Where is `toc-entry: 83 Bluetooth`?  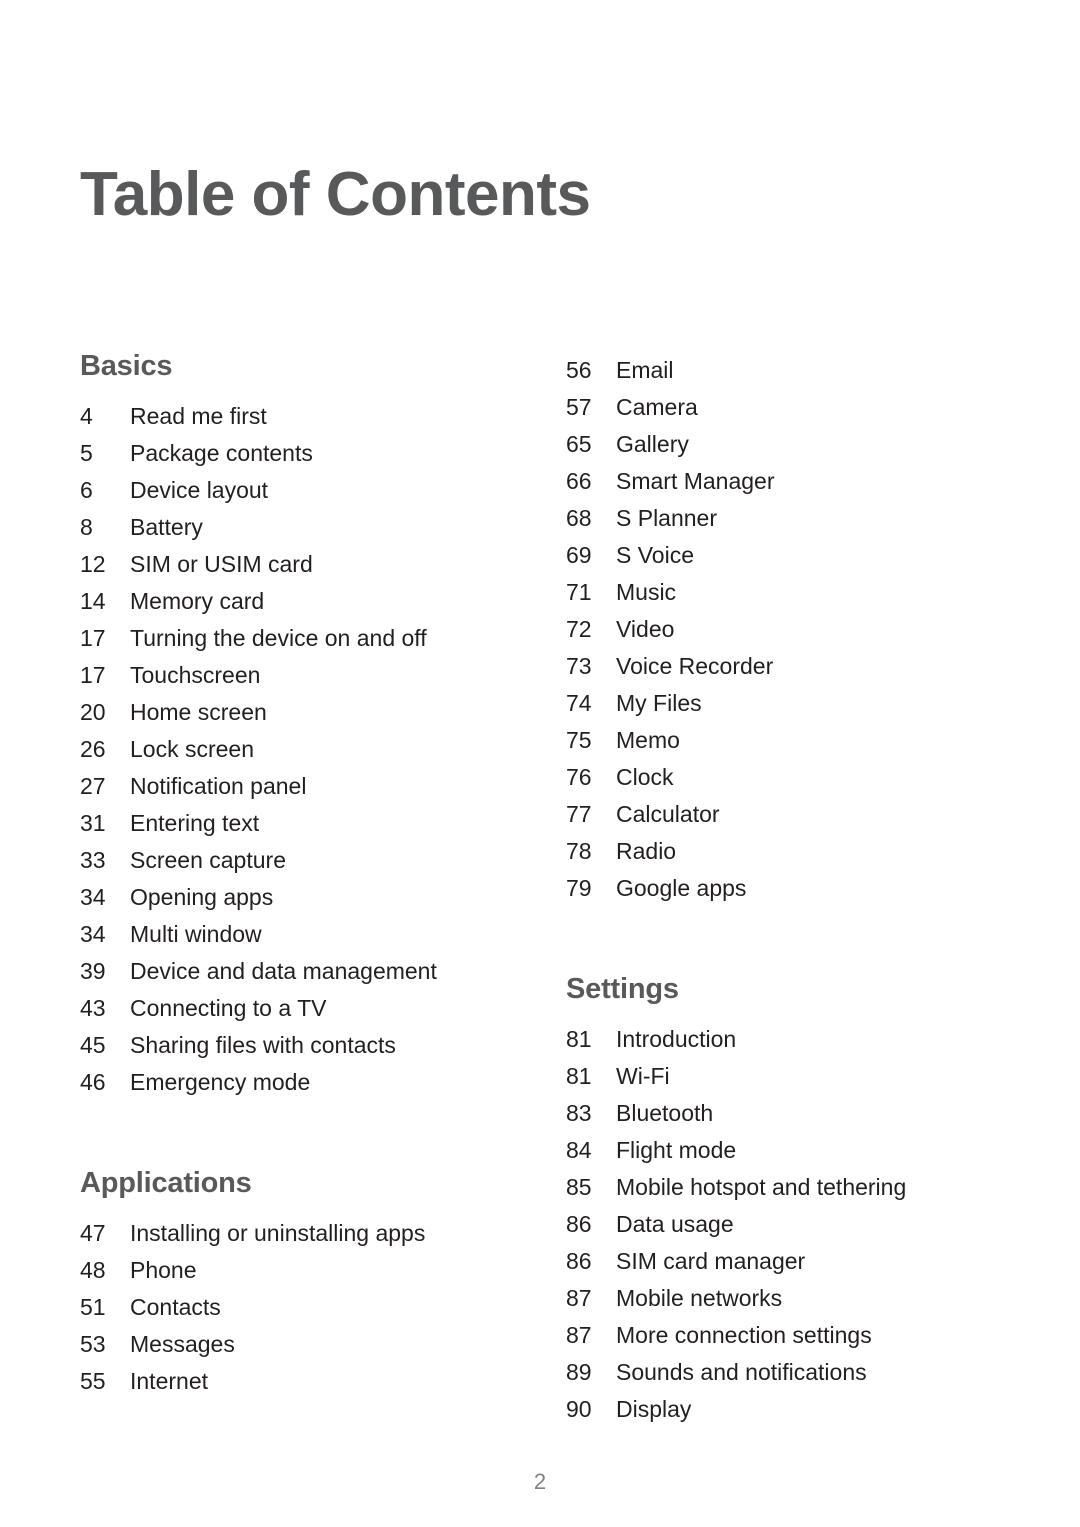
toc-entry: 83 Bluetooth is located at coordinates (786, 1113).